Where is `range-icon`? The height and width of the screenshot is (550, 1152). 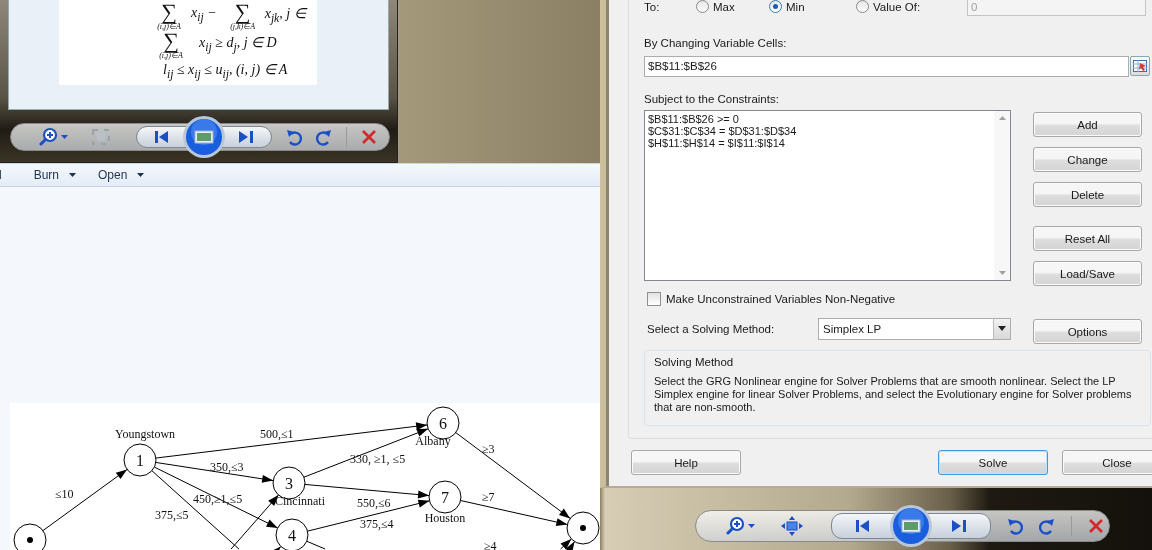 range-icon is located at coordinates (1140, 66).